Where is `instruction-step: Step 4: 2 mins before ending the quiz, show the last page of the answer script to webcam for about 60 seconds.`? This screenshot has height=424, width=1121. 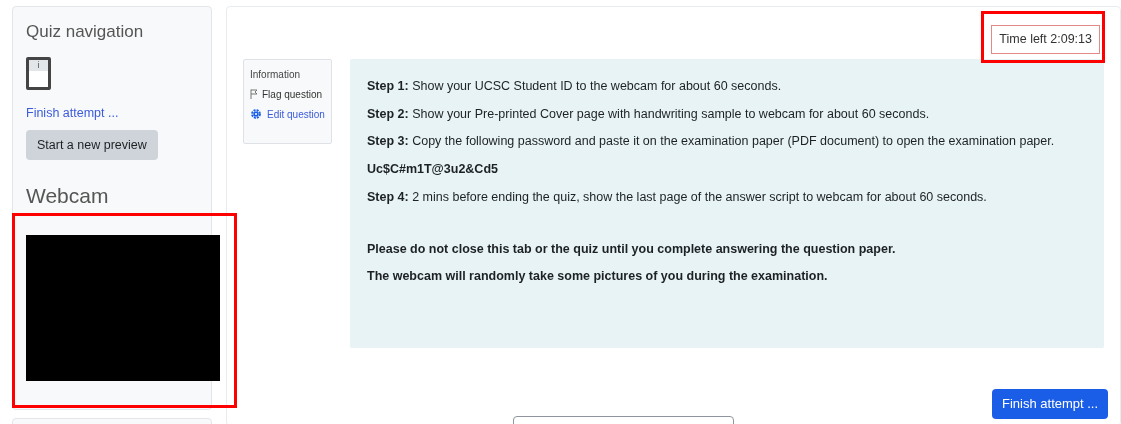
instruction-step: Step 4: 2 mins before ending the quiz, show the last page of the answer script to webcam for about 60 seconds. is located at coordinates (677, 197).